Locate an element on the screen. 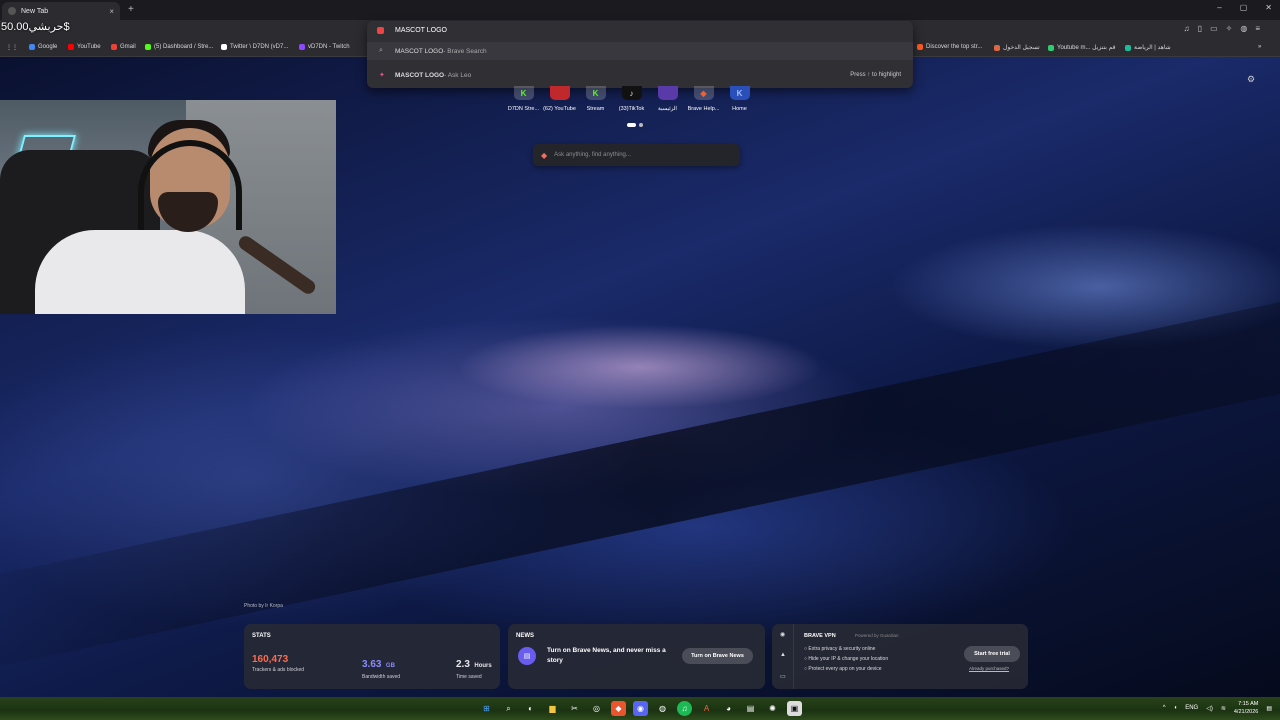 This screenshot has height=720, width=1280. app-icon: A is located at coordinates (706, 708).